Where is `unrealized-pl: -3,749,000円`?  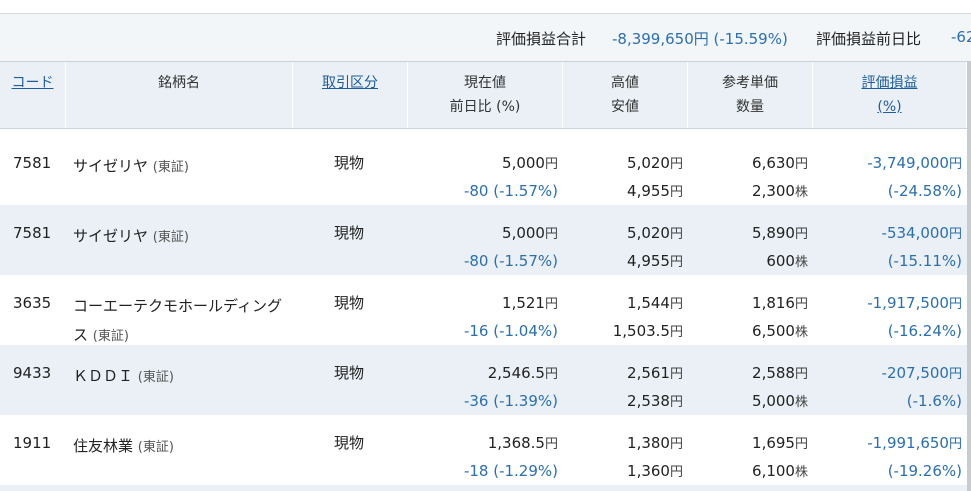 unrealized-pl: -3,749,000円 is located at coordinates (914, 163).